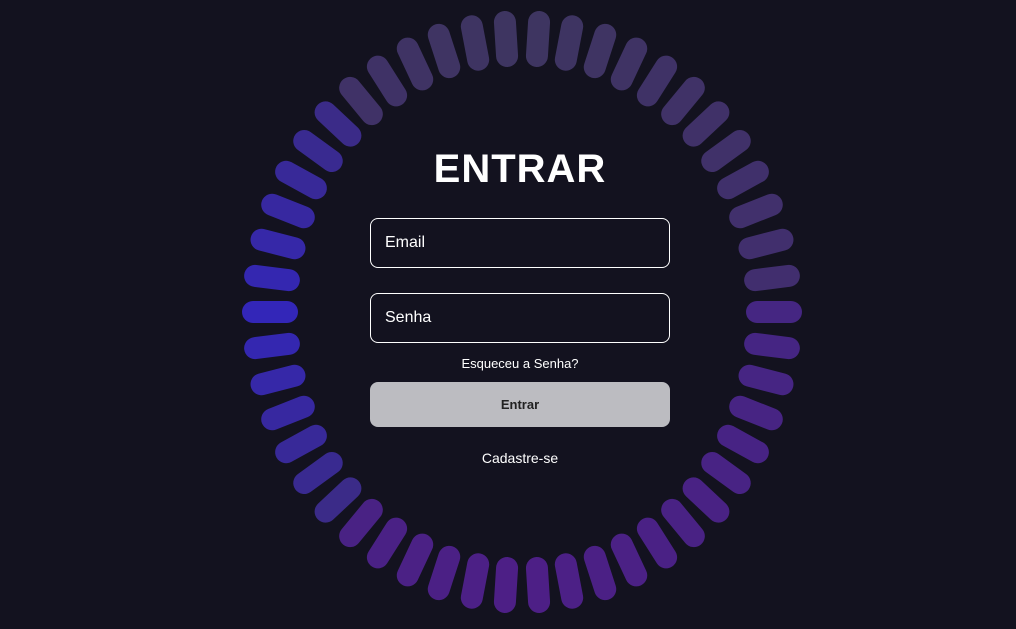 Image resolution: width=1016 pixels, height=629 pixels. I want to click on forgot-password-link: Esqueceu a Senha?, so click(520, 364).